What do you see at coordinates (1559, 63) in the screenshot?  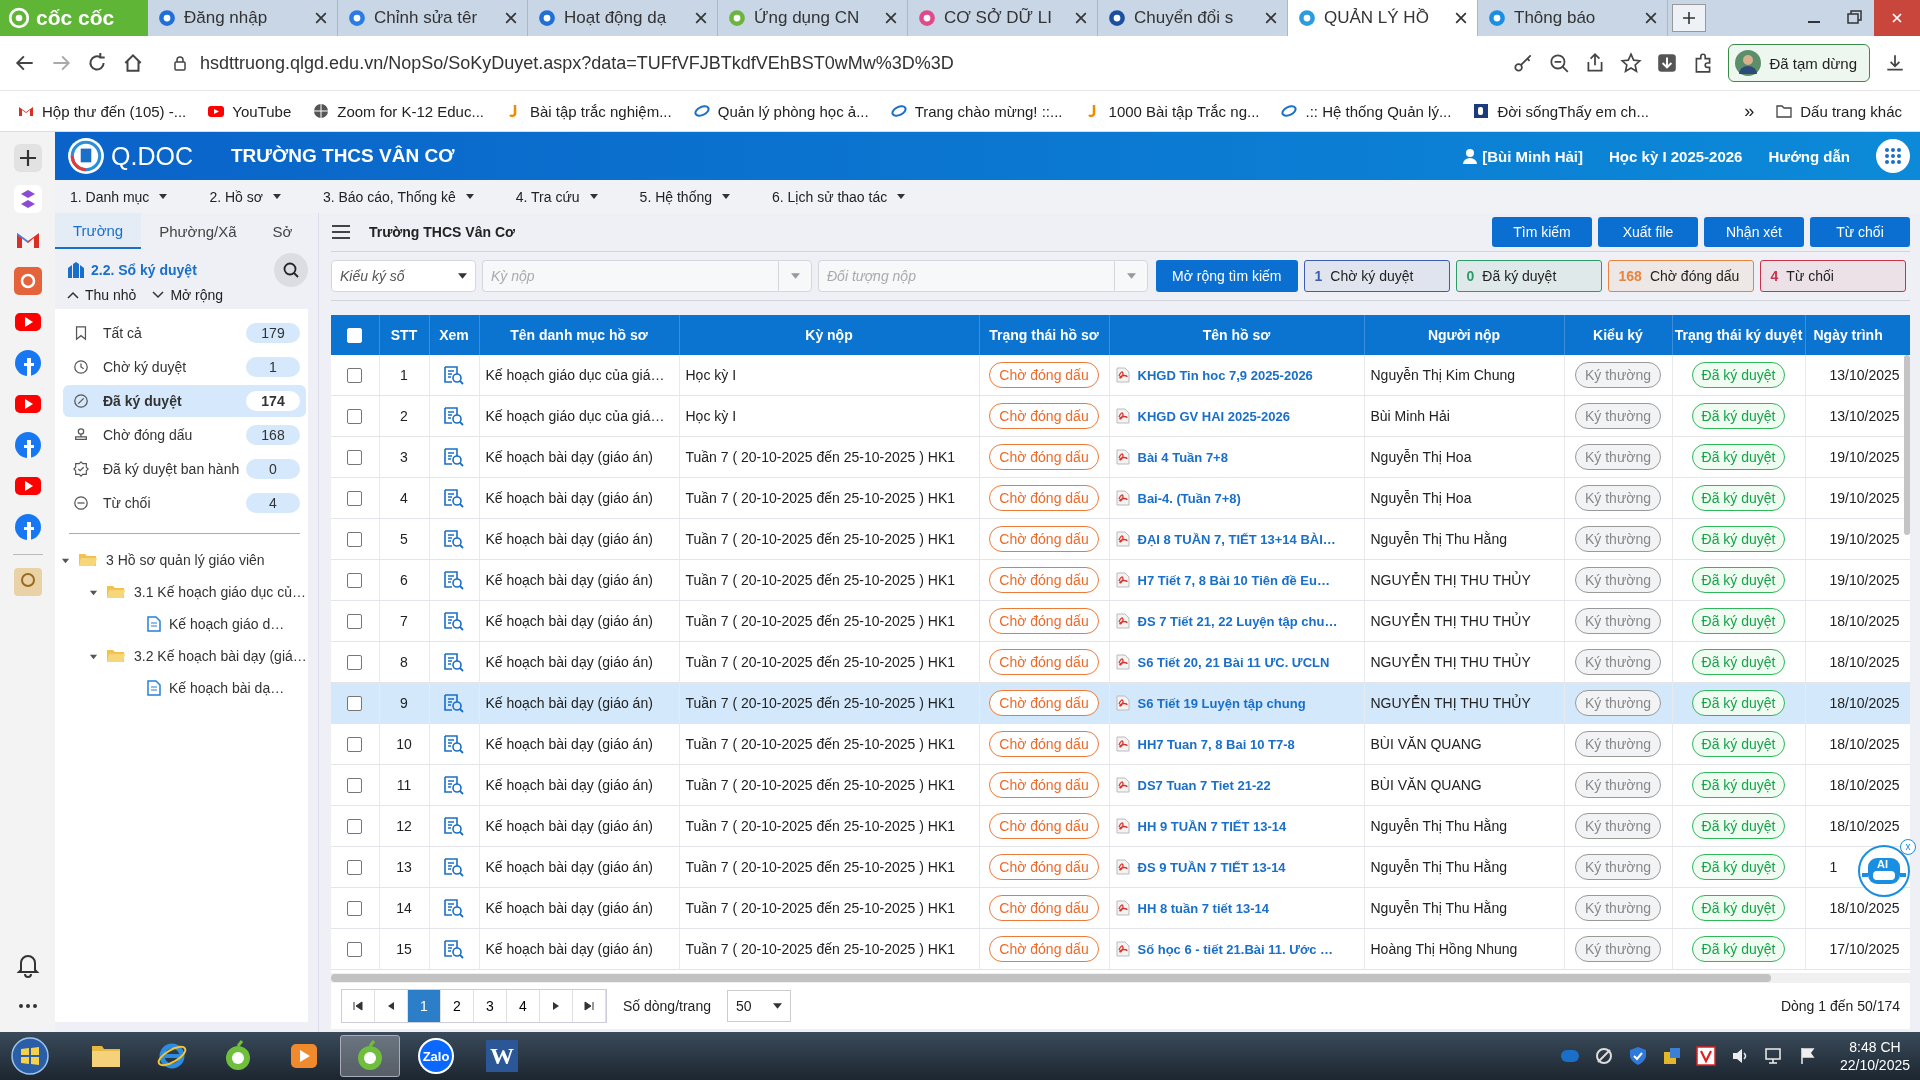 I see `zoom-out-icon` at bounding box center [1559, 63].